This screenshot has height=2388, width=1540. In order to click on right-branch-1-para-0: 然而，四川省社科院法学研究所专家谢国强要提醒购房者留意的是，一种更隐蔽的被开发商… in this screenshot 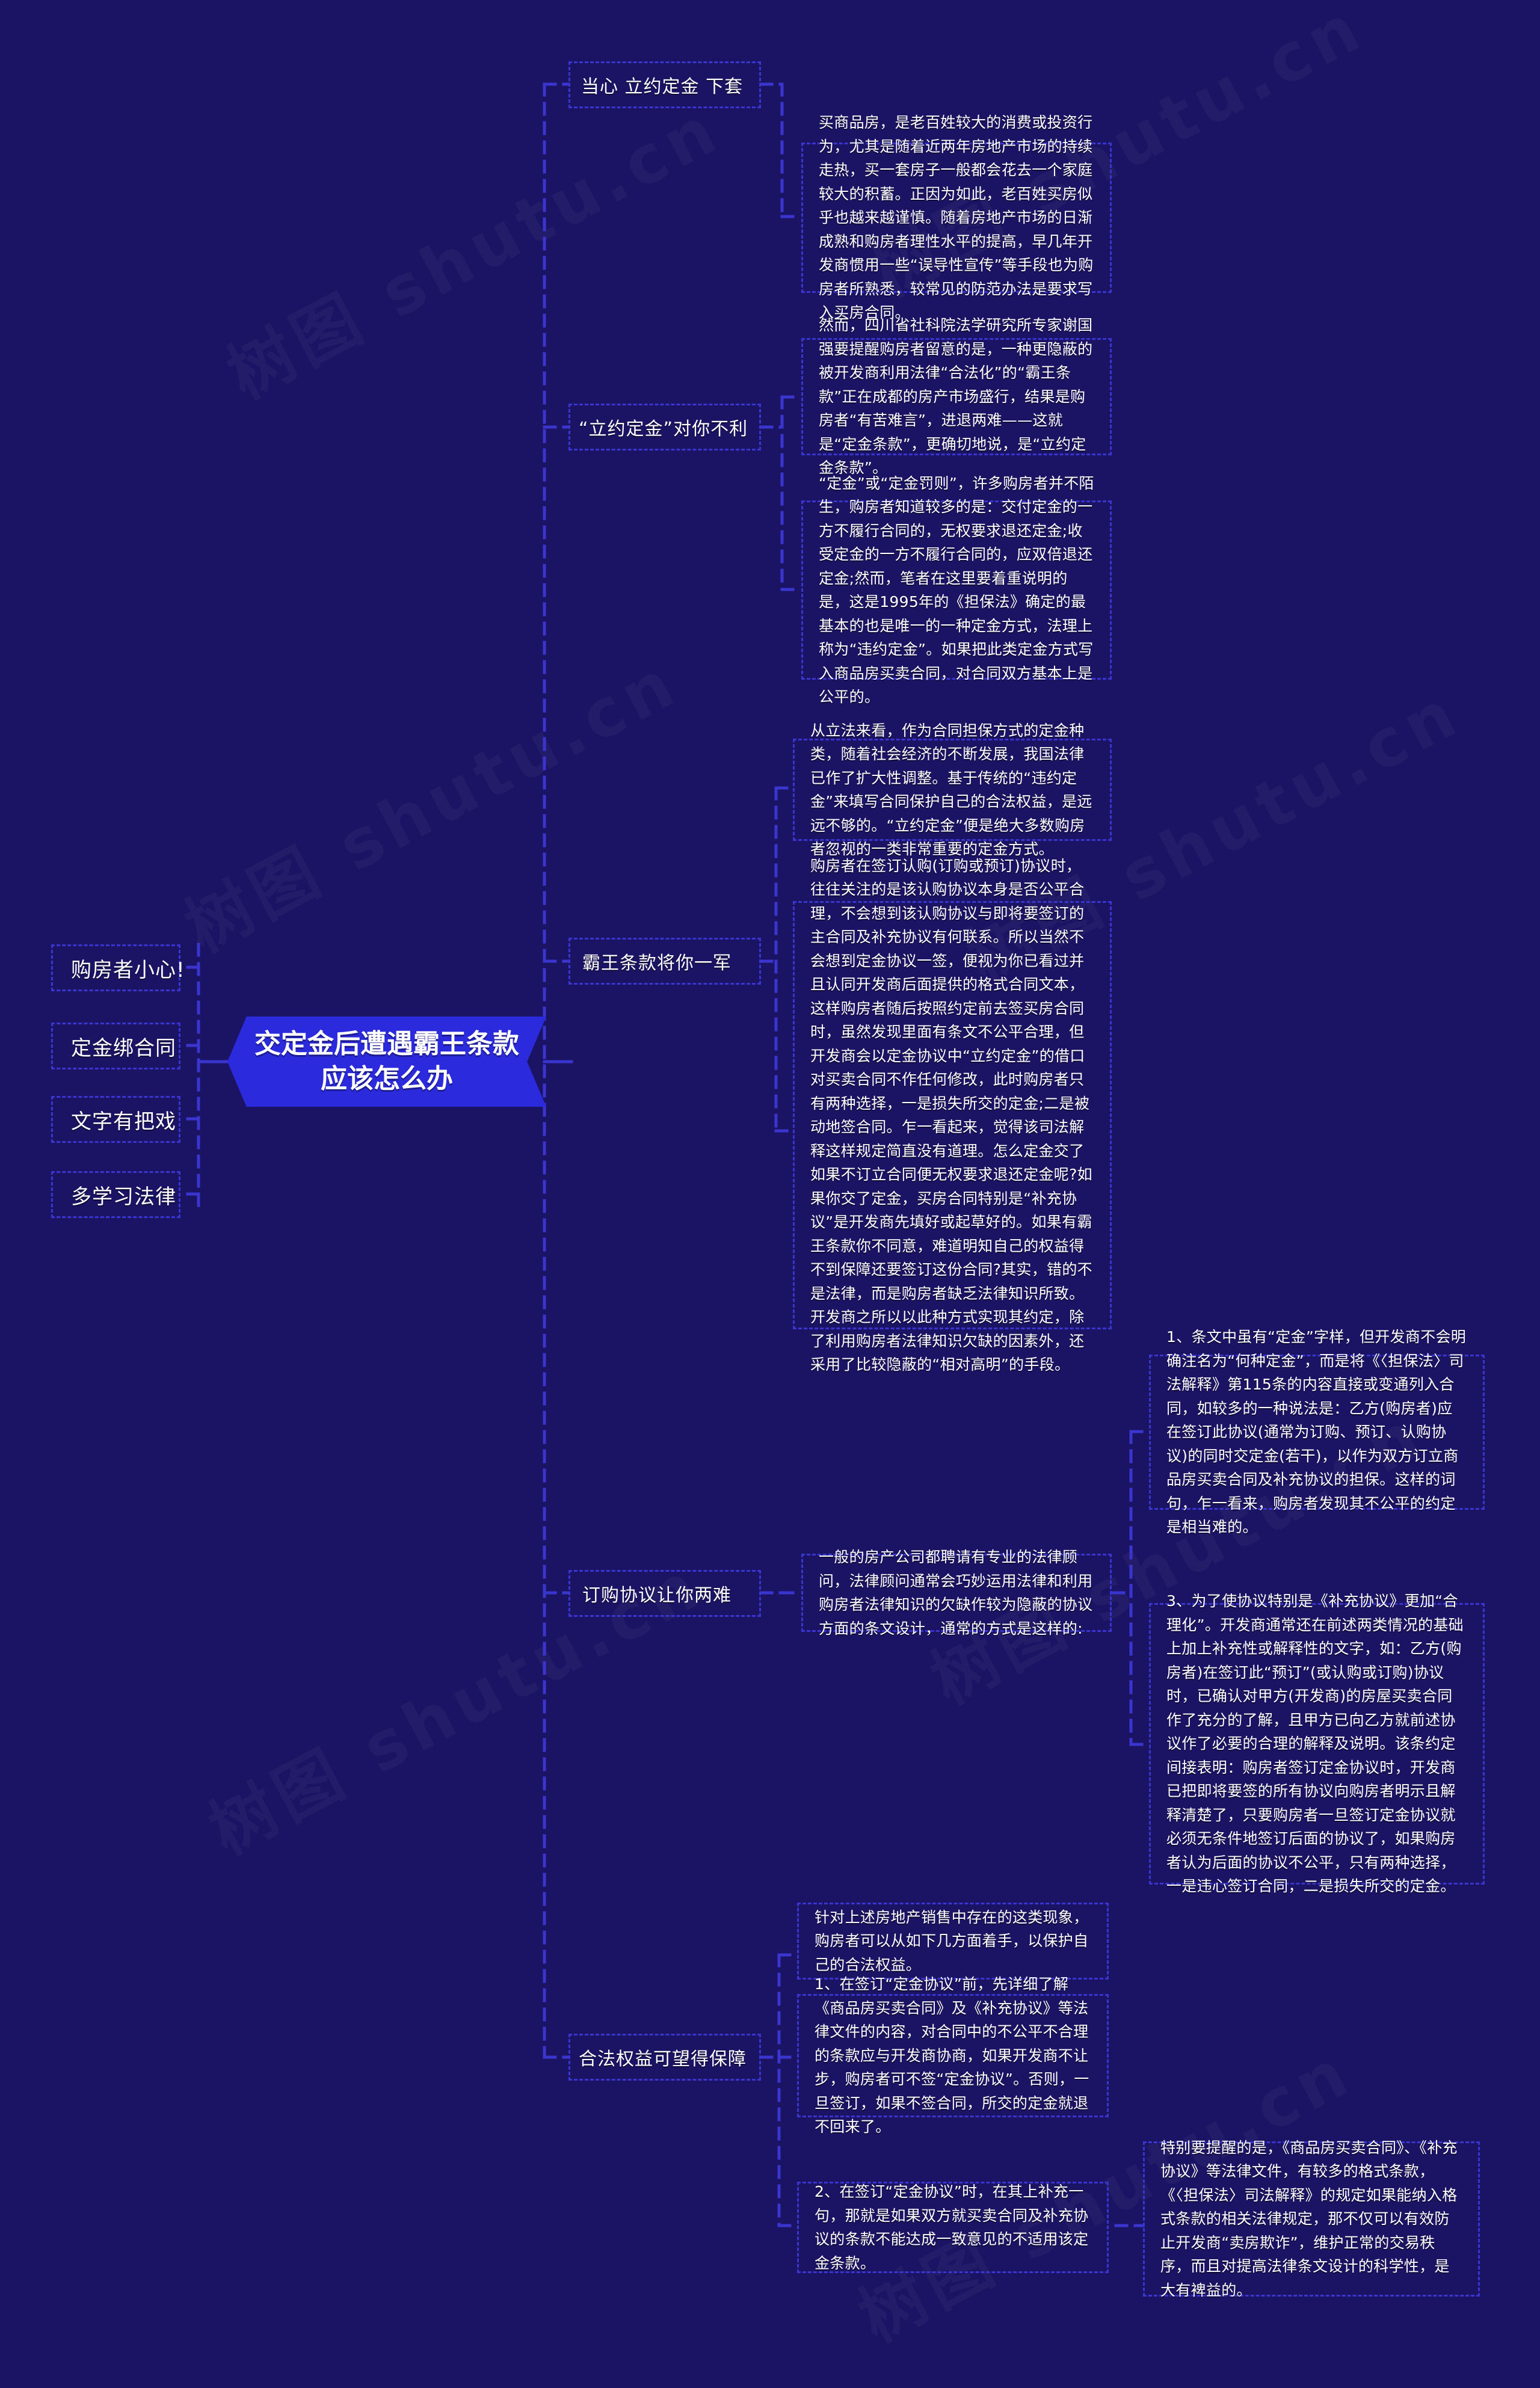, I will do `click(957, 396)`.